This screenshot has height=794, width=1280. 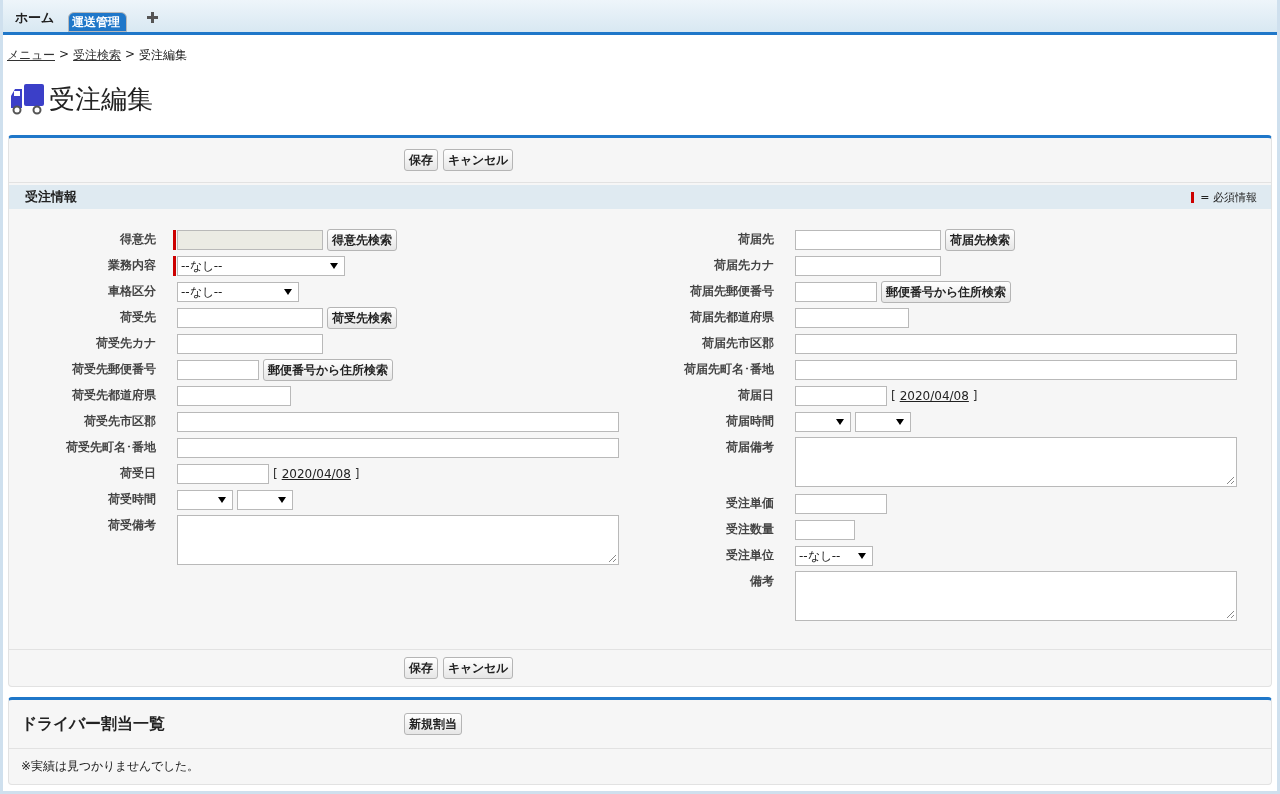 I want to click on field-label: 荷受先カナ, so click(x=125, y=343).